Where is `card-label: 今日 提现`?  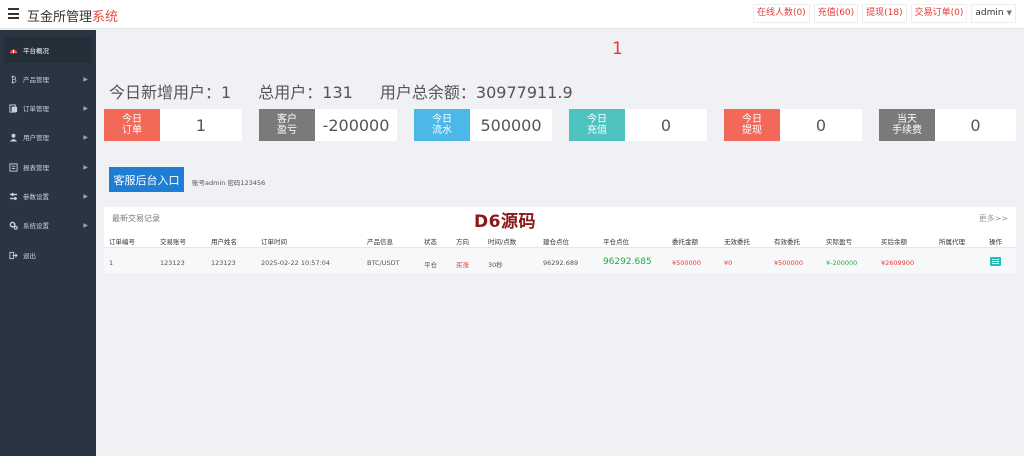
card-label: 今日 提现 is located at coordinates (752, 125).